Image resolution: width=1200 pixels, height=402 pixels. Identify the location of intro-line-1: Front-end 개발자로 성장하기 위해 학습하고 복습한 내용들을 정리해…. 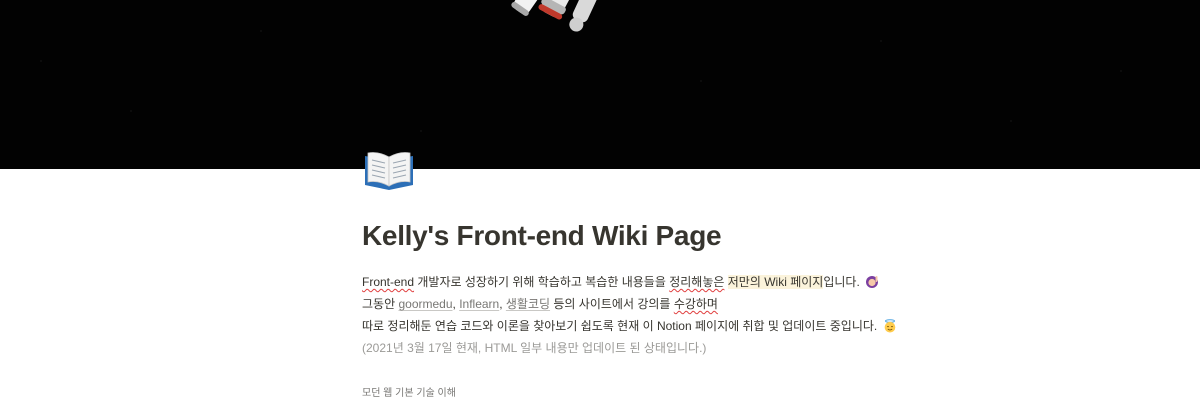
(620, 282).